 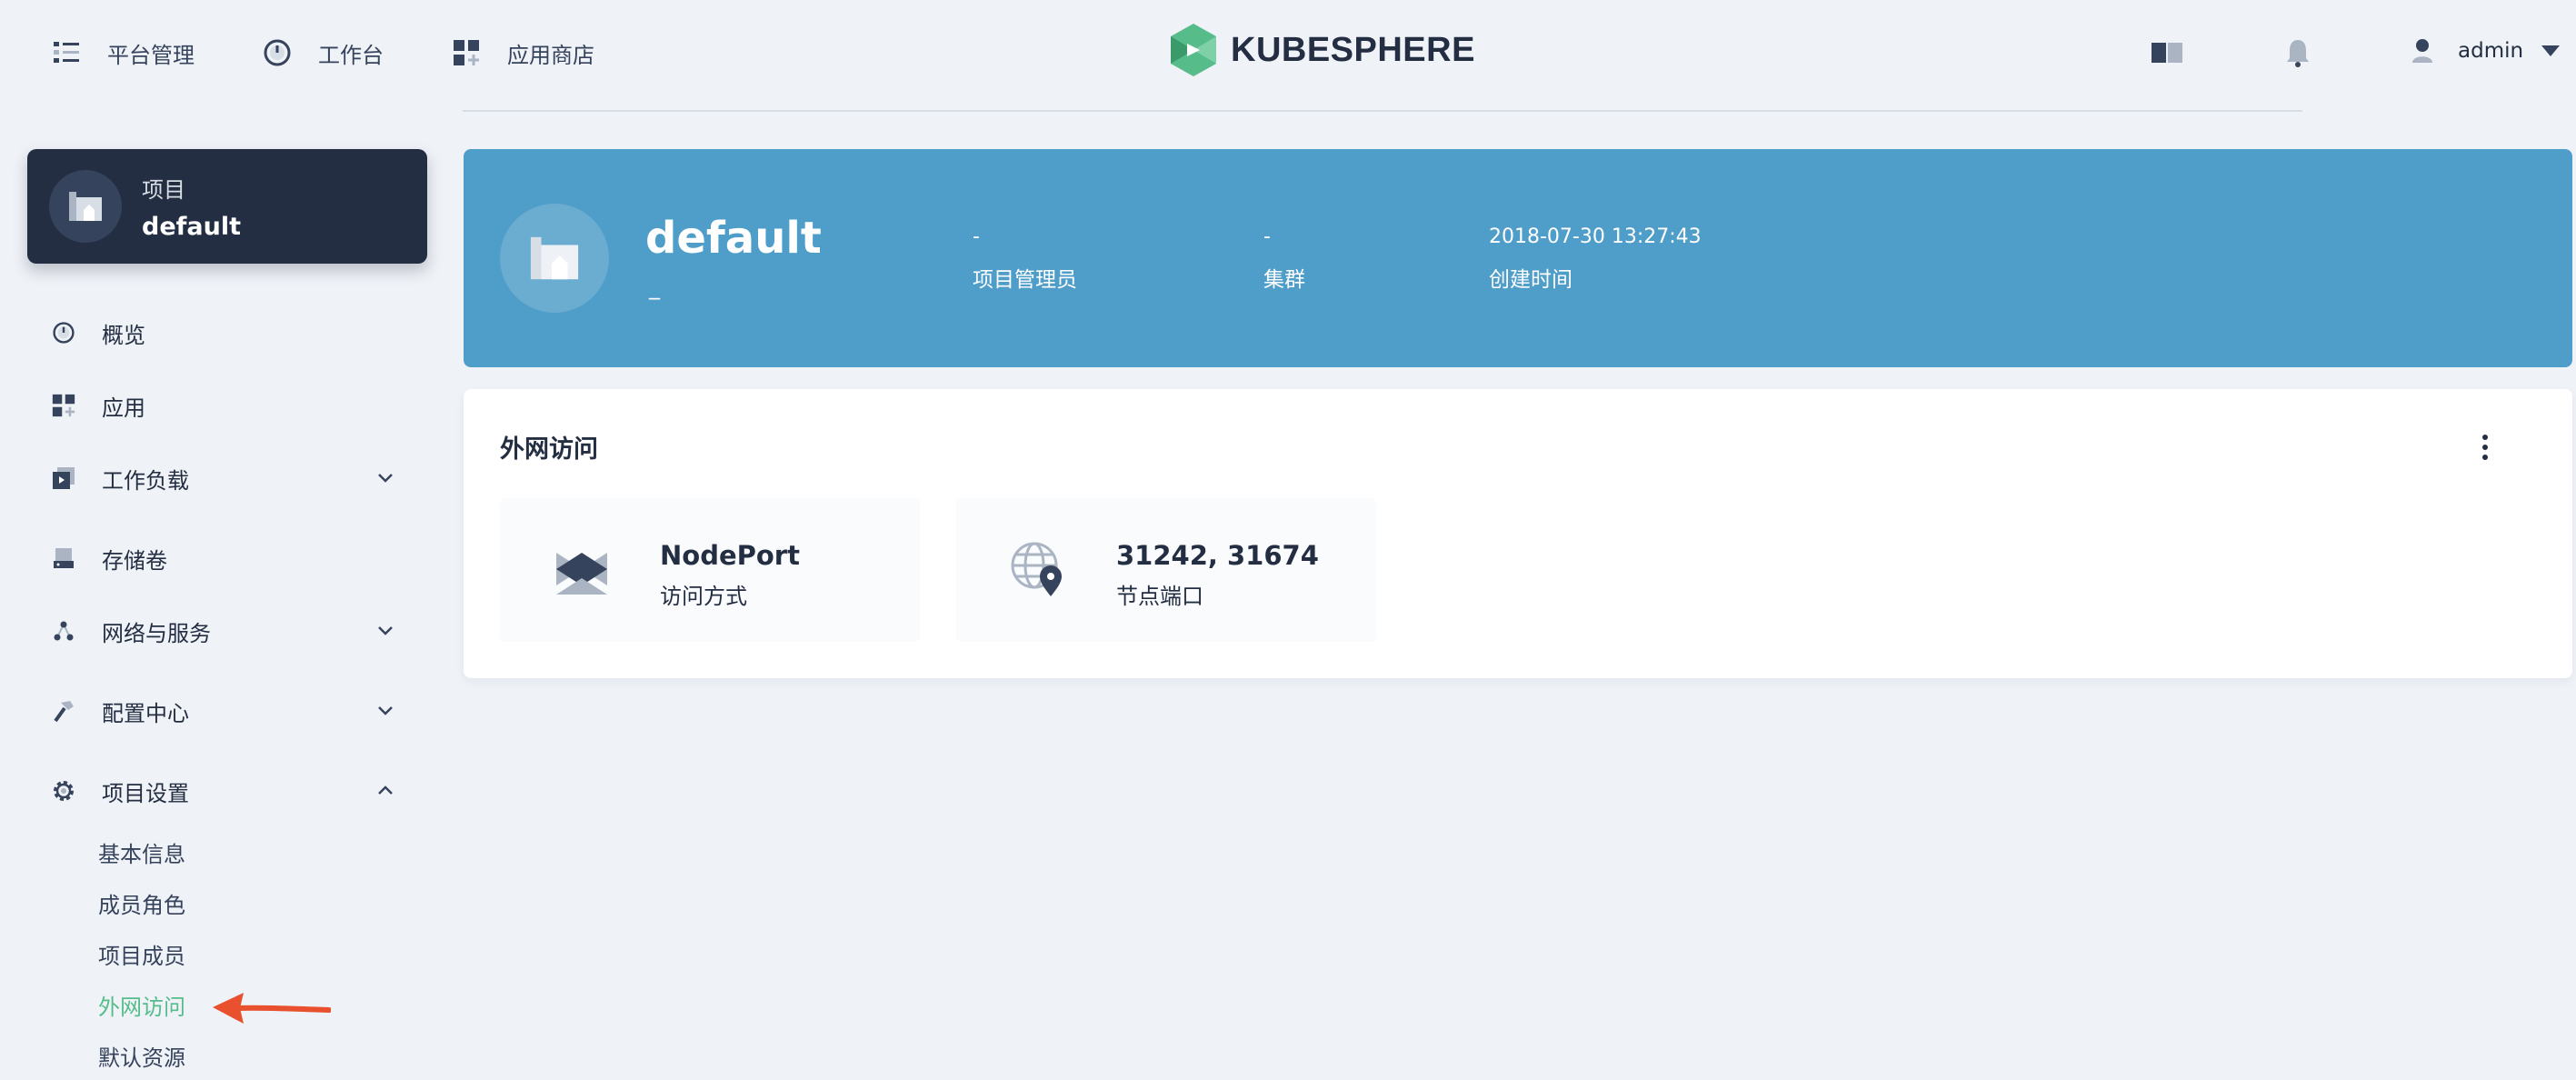 What do you see at coordinates (223, 558) in the screenshot?
I see `sidebar-item-volumes: 存储卷` at bounding box center [223, 558].